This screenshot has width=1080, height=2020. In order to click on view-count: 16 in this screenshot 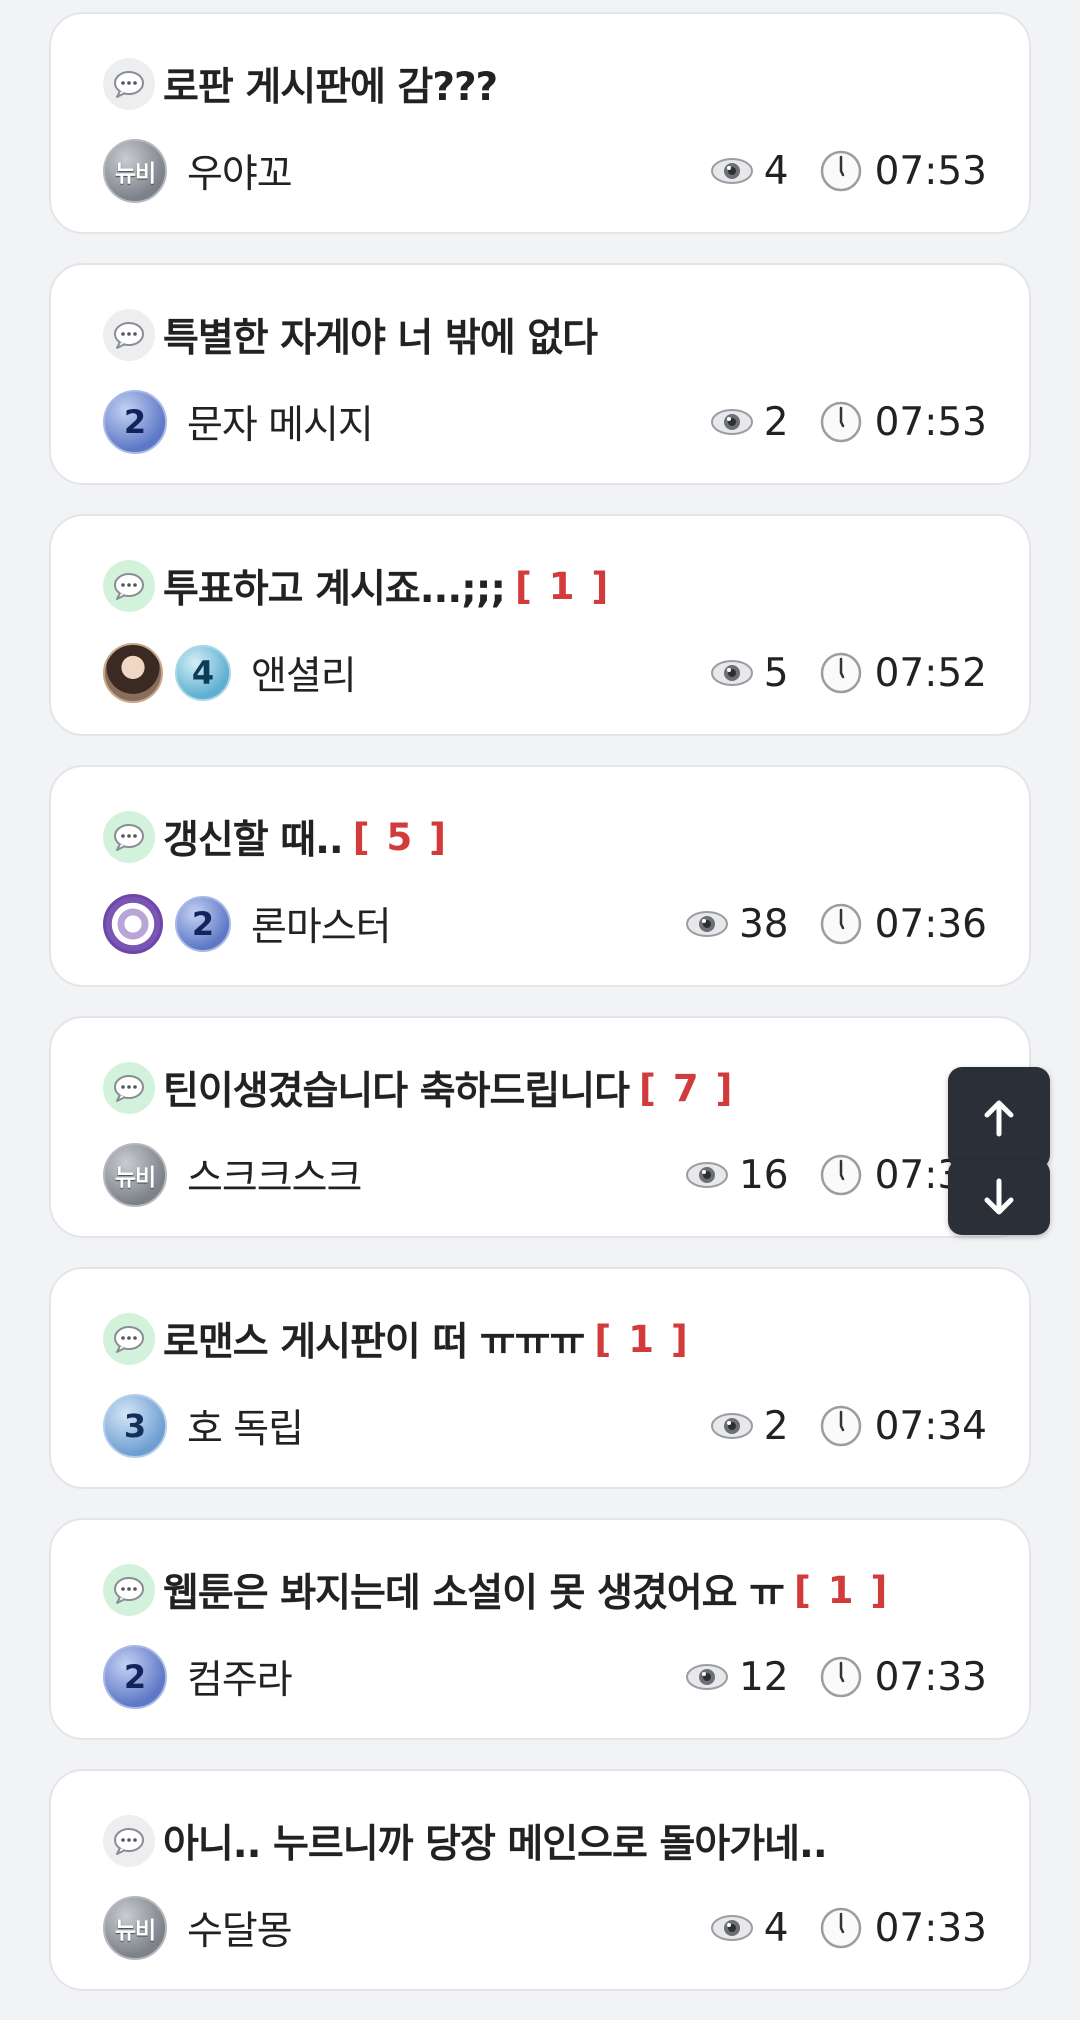, I will do `click(763, 1175)`.